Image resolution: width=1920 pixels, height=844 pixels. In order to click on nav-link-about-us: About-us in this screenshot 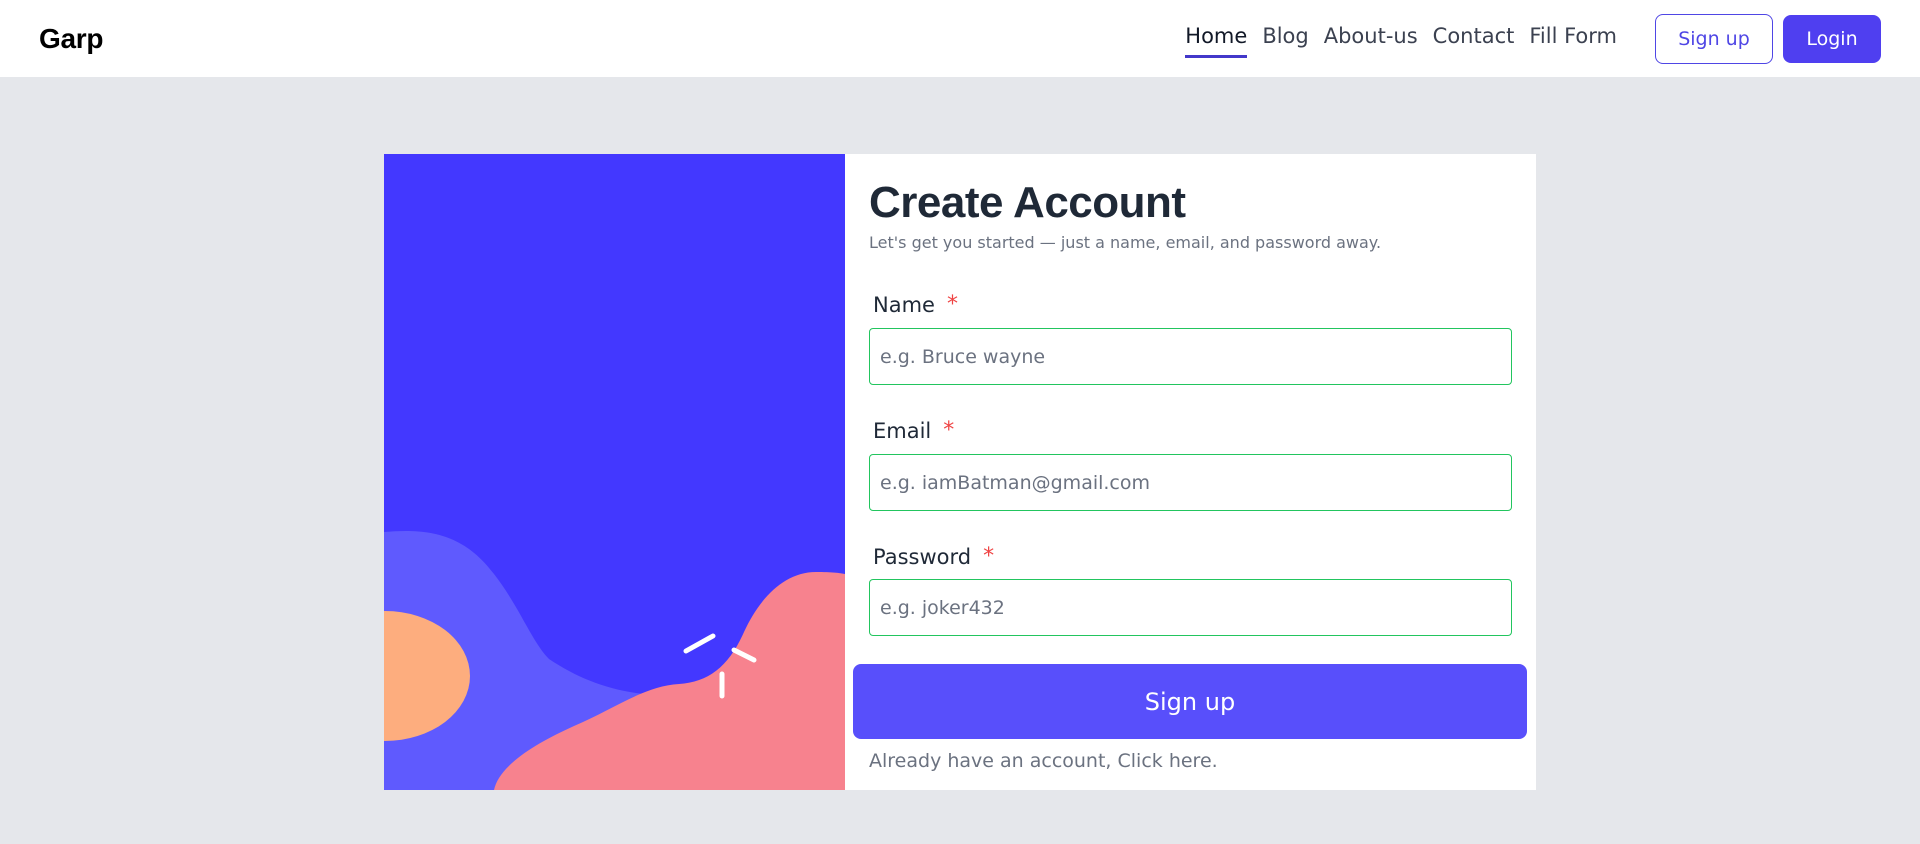, I will do `click(1371, 39)`.